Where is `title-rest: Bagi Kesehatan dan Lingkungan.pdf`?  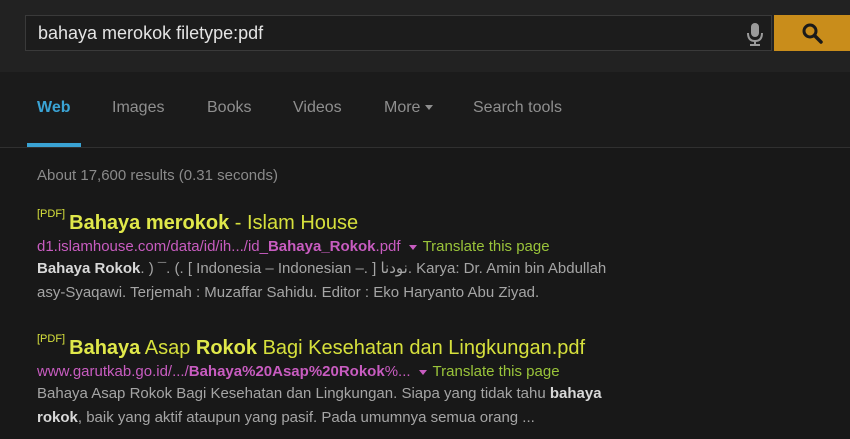 title-rest: Bagi Kesehatan dan Lingkungan.pdf is located at coordinates (421, 348).